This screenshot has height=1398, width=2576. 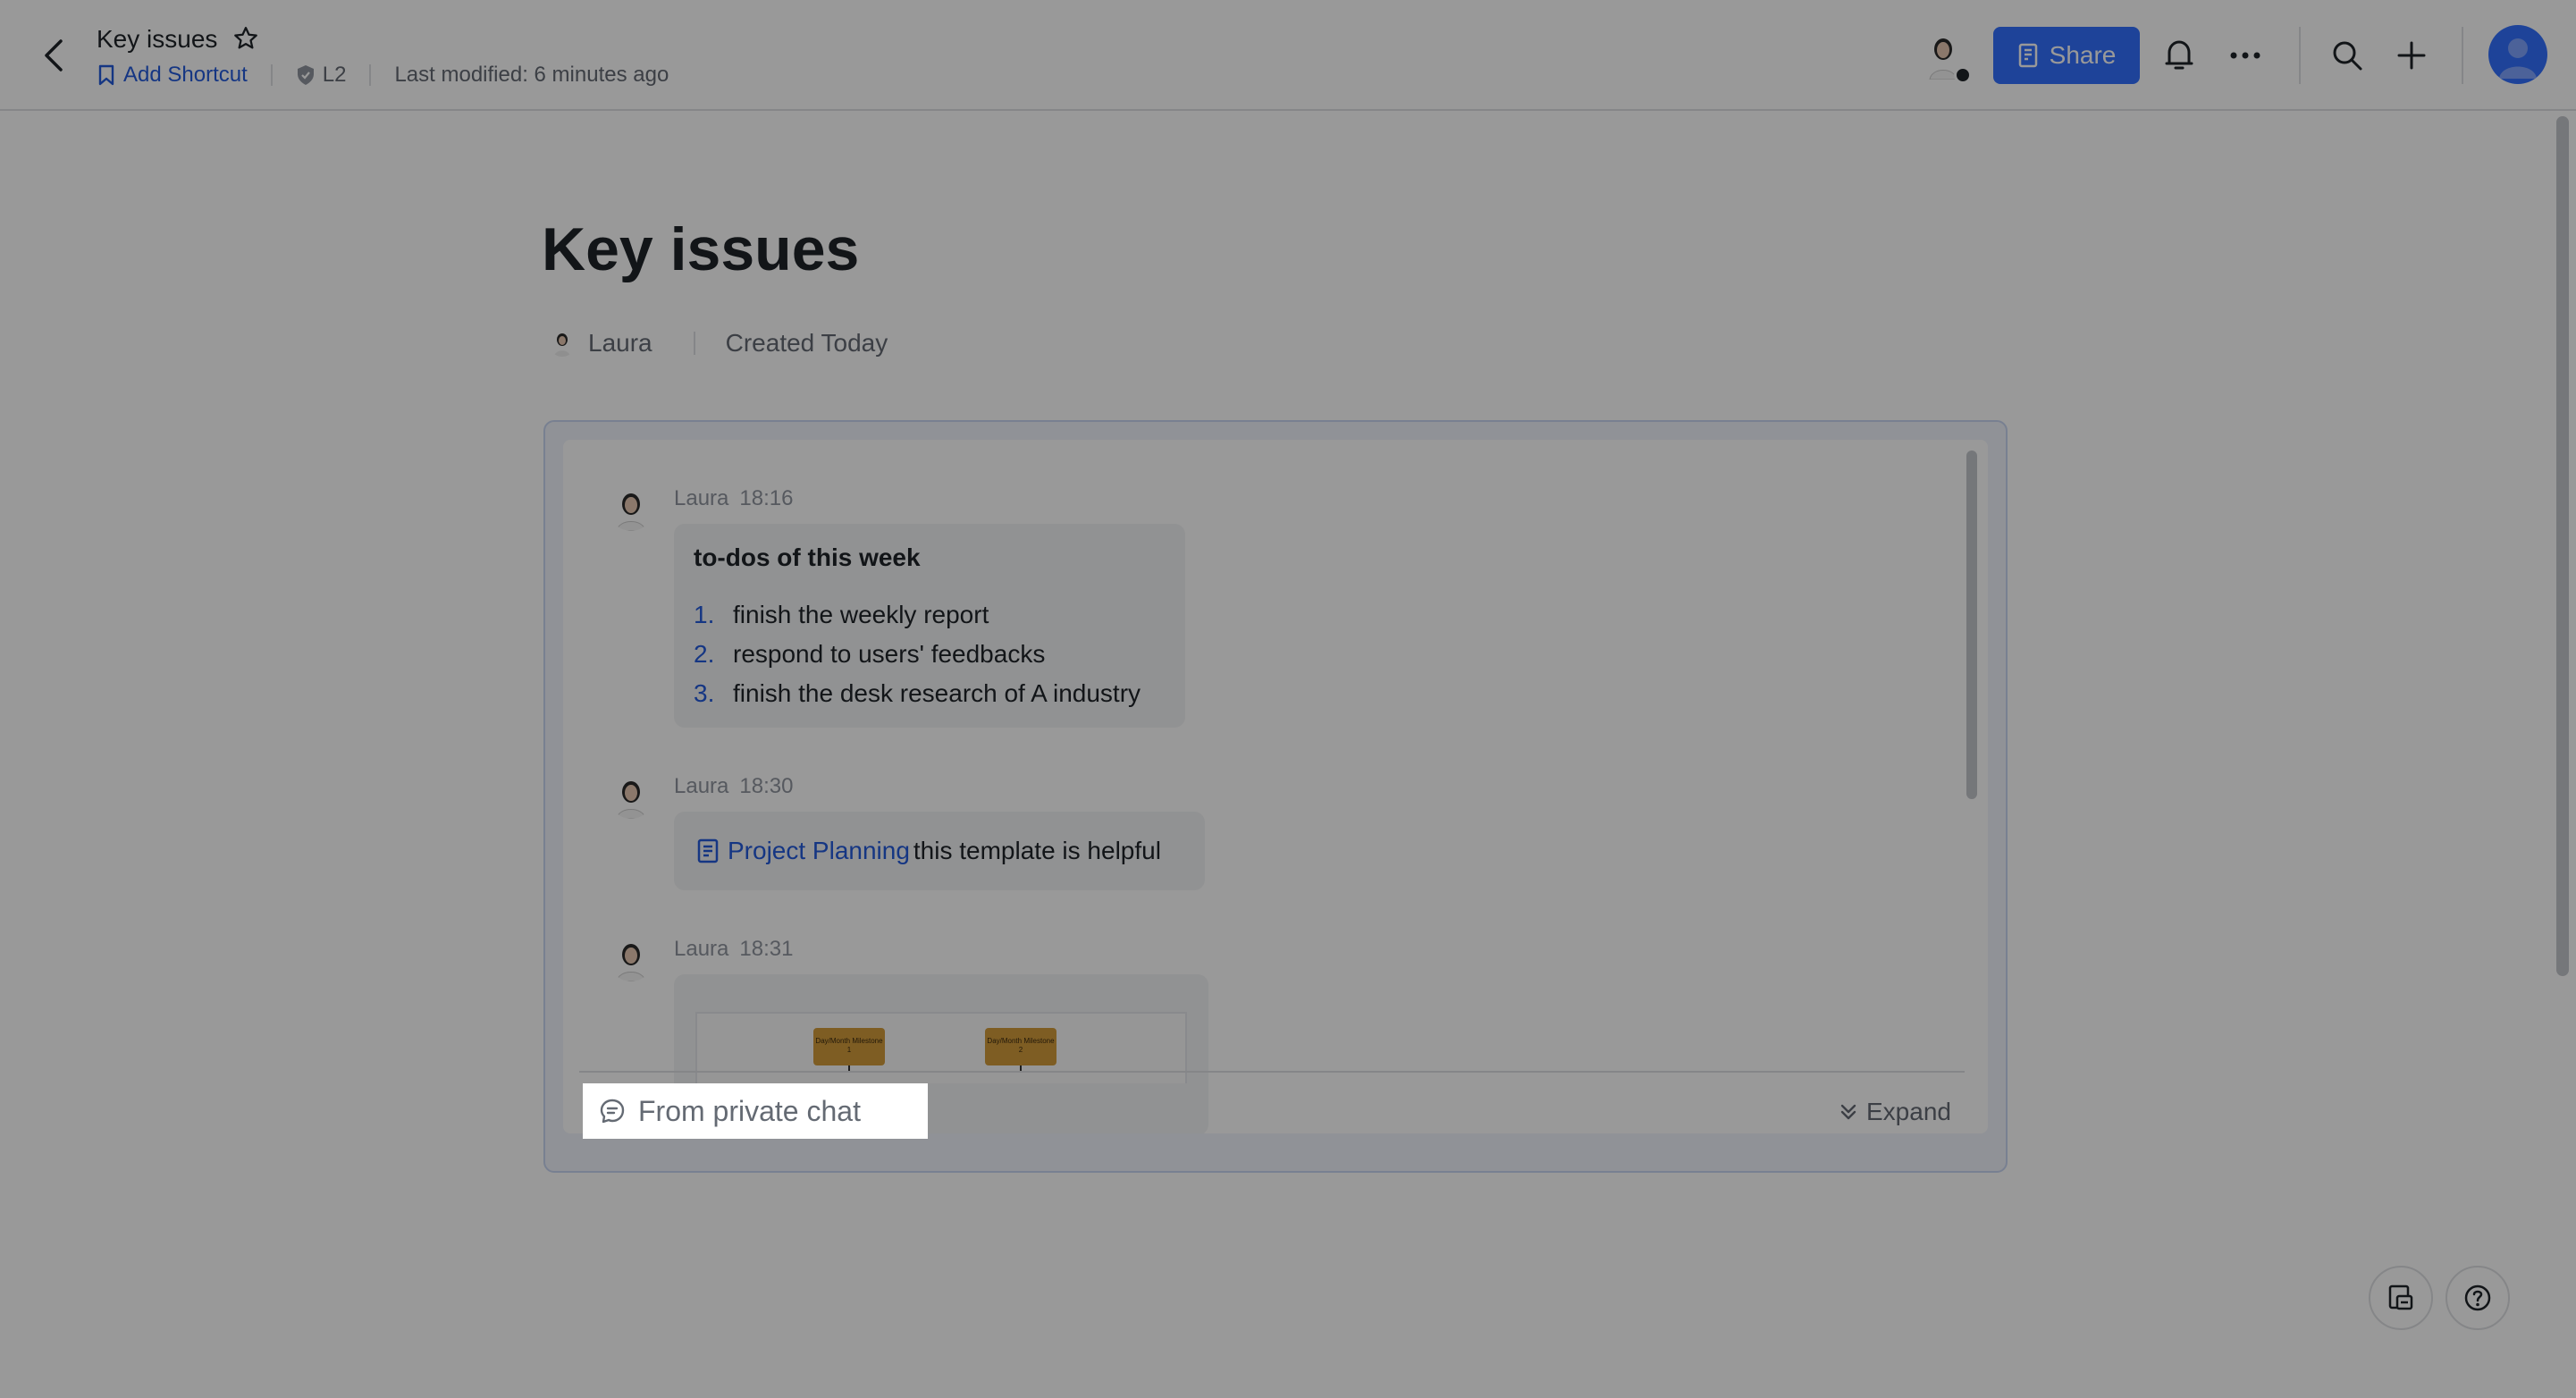 What do you see at coordinates (767, 498) in the screenshot?
I see `message-time: 18:16` at bounding box center [767, 498].